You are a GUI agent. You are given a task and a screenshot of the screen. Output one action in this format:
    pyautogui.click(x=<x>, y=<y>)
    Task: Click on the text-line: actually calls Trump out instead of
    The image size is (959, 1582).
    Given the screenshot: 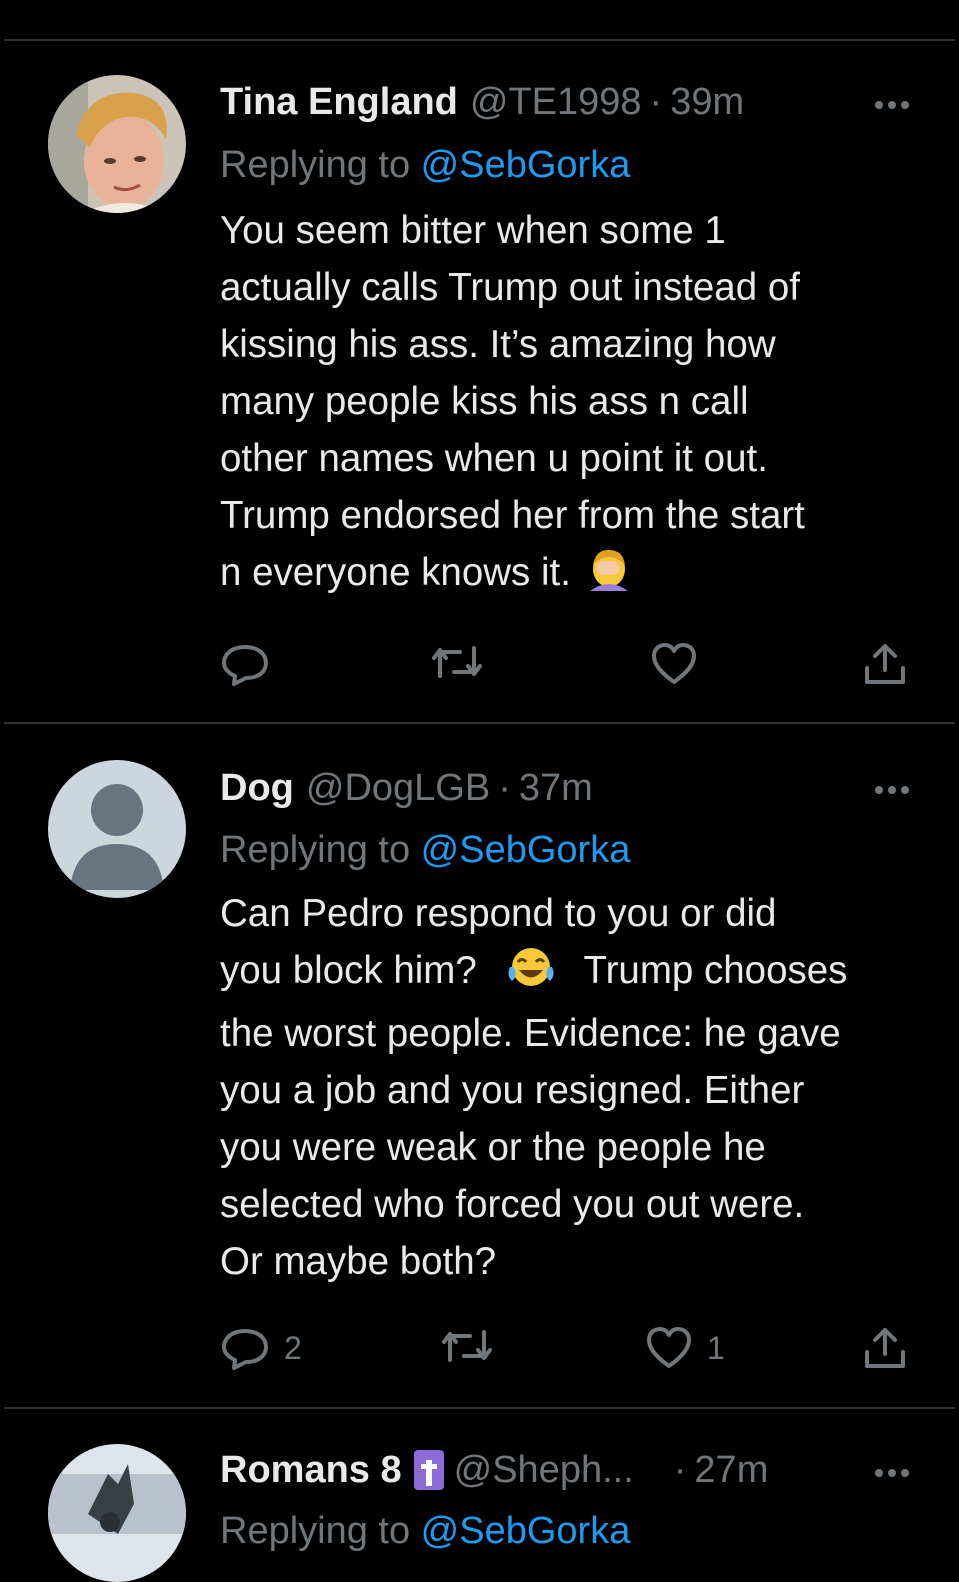 What is the action you would take?
    pyautogui.click(x=510, y=287)
    